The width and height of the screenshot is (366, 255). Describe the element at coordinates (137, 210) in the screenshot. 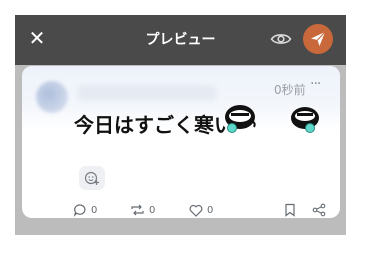

I see `repost-icon` at that location.